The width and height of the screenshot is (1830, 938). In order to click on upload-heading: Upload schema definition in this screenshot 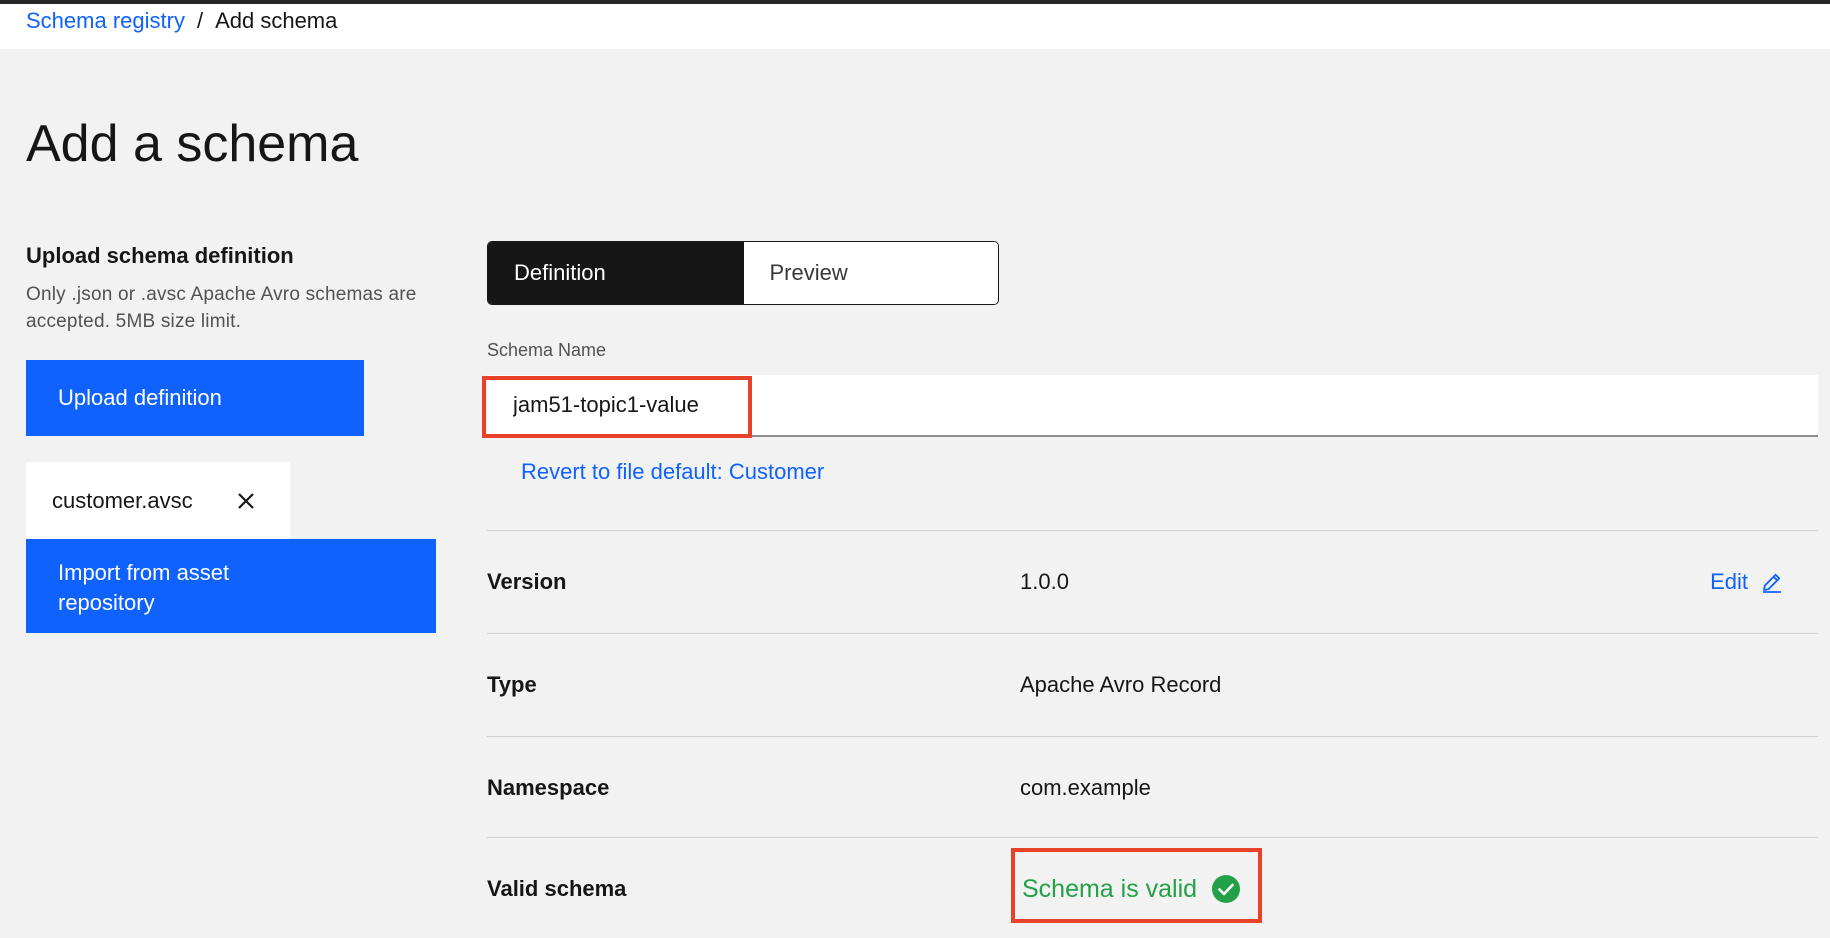, I will do `click(160, 255)`.